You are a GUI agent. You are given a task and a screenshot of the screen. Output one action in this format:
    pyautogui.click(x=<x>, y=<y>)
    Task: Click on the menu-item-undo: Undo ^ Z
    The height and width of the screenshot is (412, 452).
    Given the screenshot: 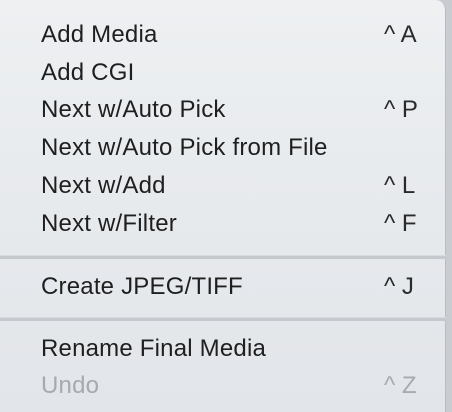 What is the action you would take?
    pyautogui.click(x=223, y=385)
    